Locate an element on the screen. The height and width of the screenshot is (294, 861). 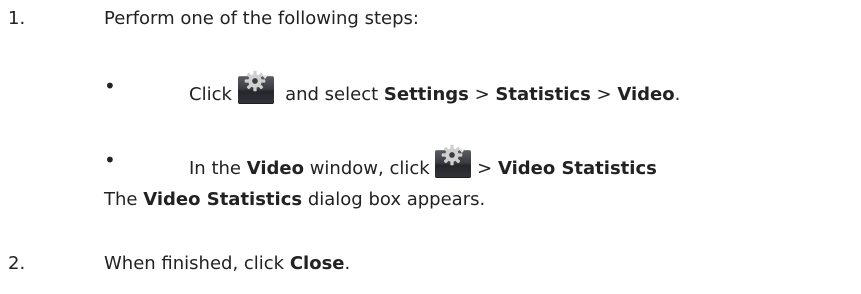
option-text: In the is located at coordinates (215, 168).